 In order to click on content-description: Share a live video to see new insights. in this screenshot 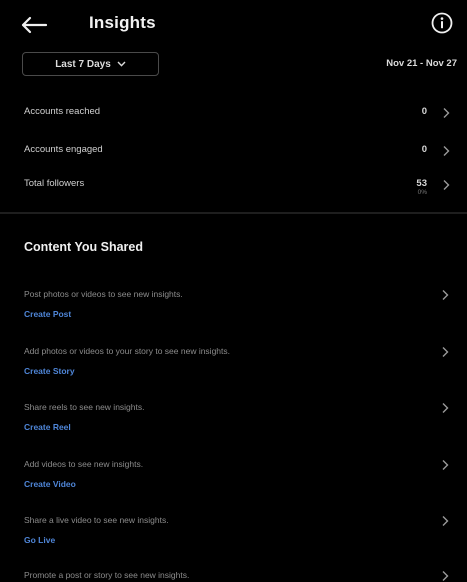, I will do `click(96, 520)`.